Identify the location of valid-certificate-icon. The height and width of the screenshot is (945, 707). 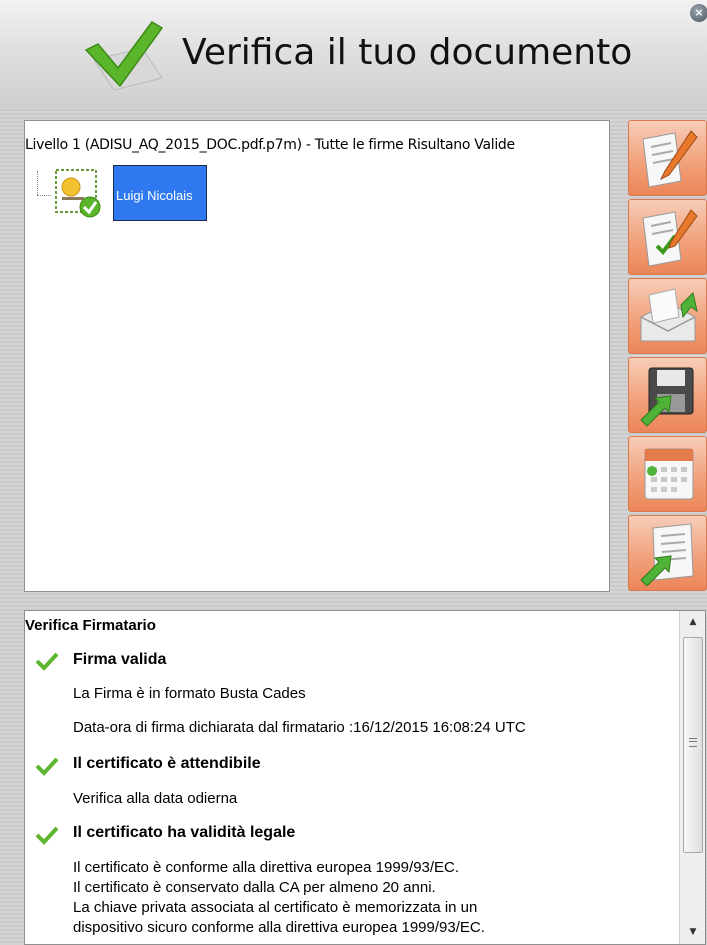
(78, 193).